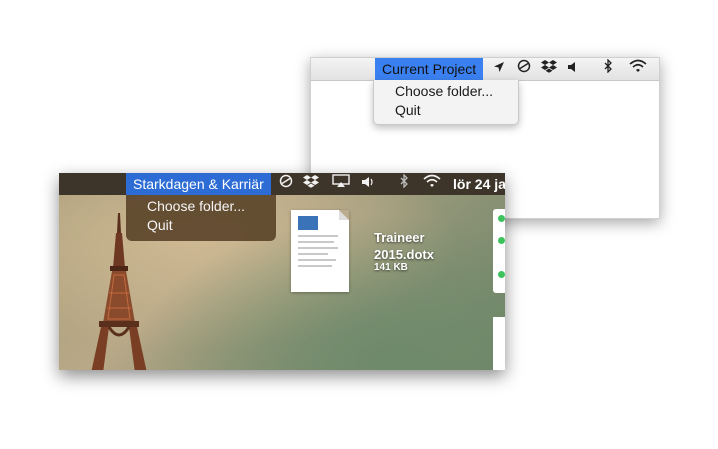 The width and height of the screenshot is (718, 449). Describe the element at coordinates (499, 343) in the screenshot. I see `side-widget-panel-lower` at that location.